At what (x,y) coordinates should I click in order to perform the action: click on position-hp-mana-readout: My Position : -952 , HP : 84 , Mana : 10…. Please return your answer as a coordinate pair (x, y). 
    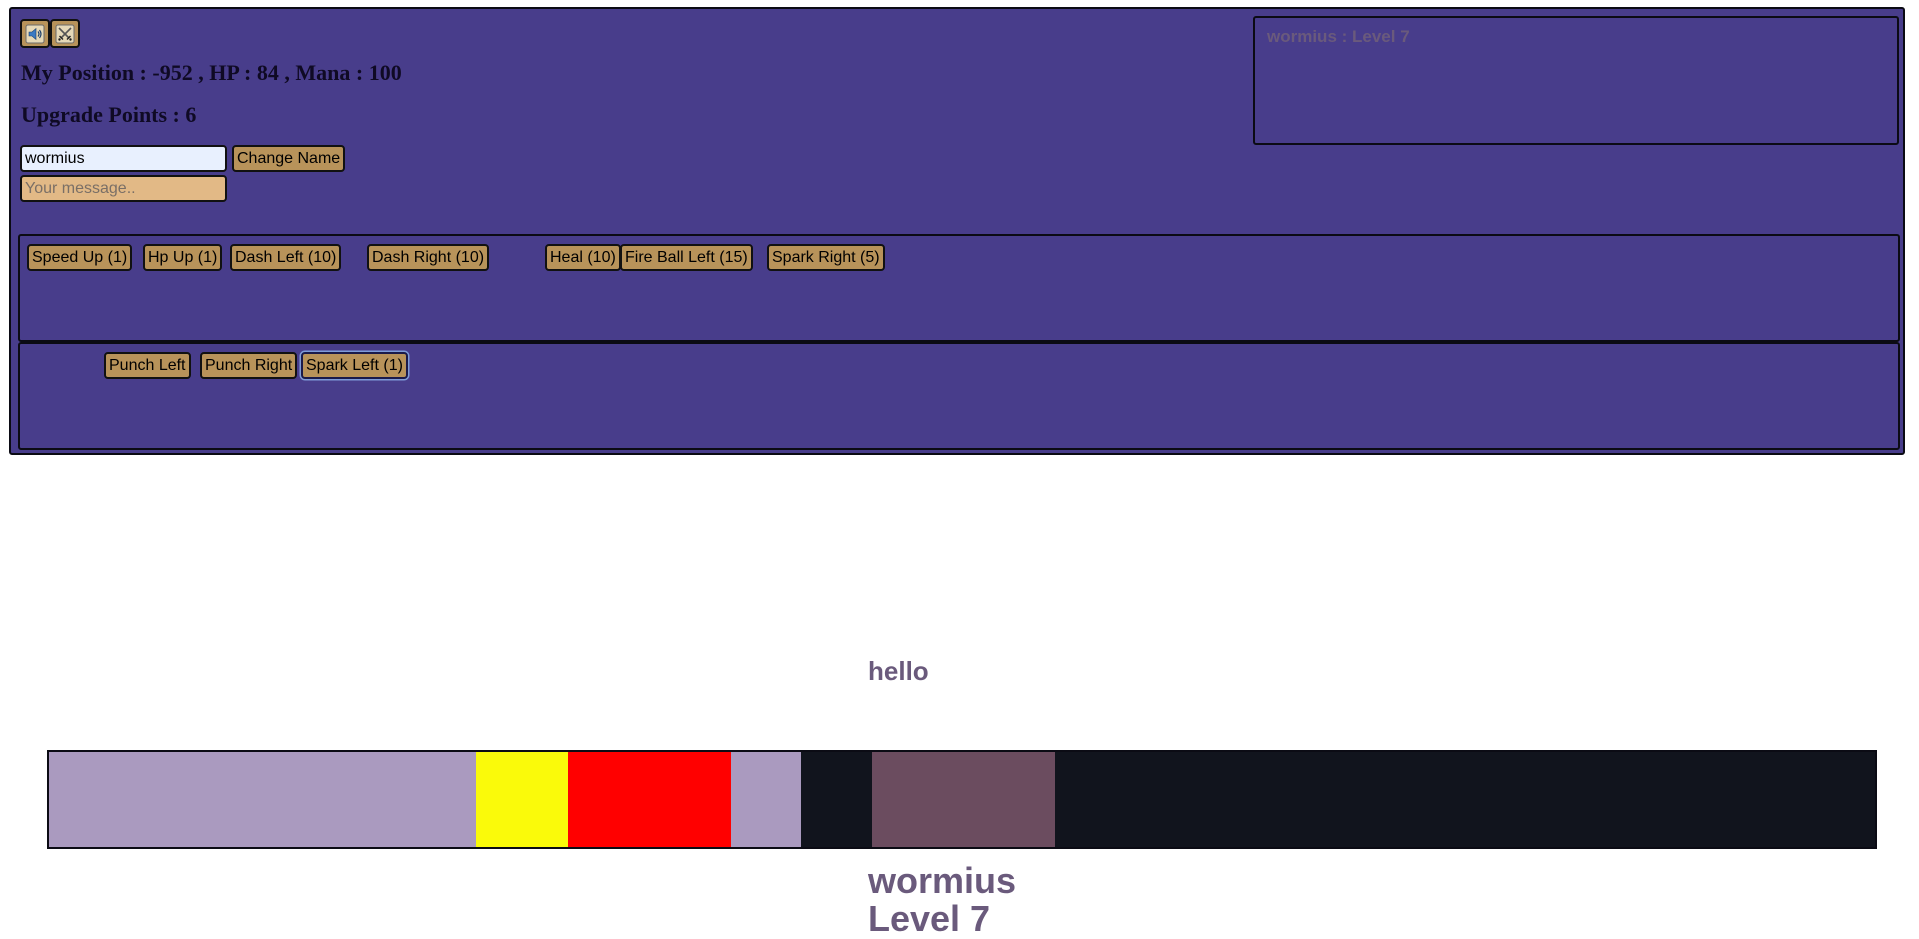
    Looking at the image, I should click on (211, 72).